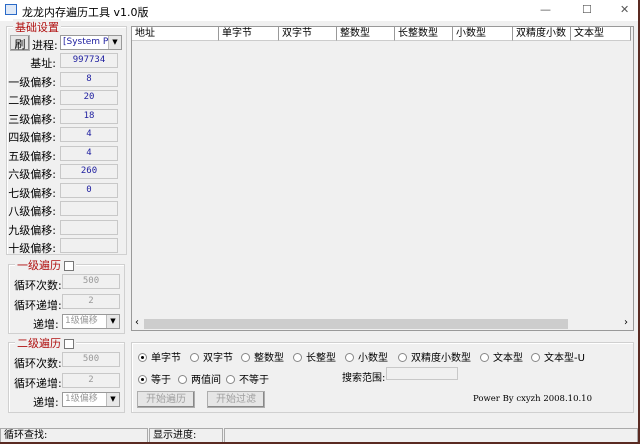 Image resolution: width=640 pixels, height=444 pixels. I want to click on column-header: 长整数型, so click(424, 34).